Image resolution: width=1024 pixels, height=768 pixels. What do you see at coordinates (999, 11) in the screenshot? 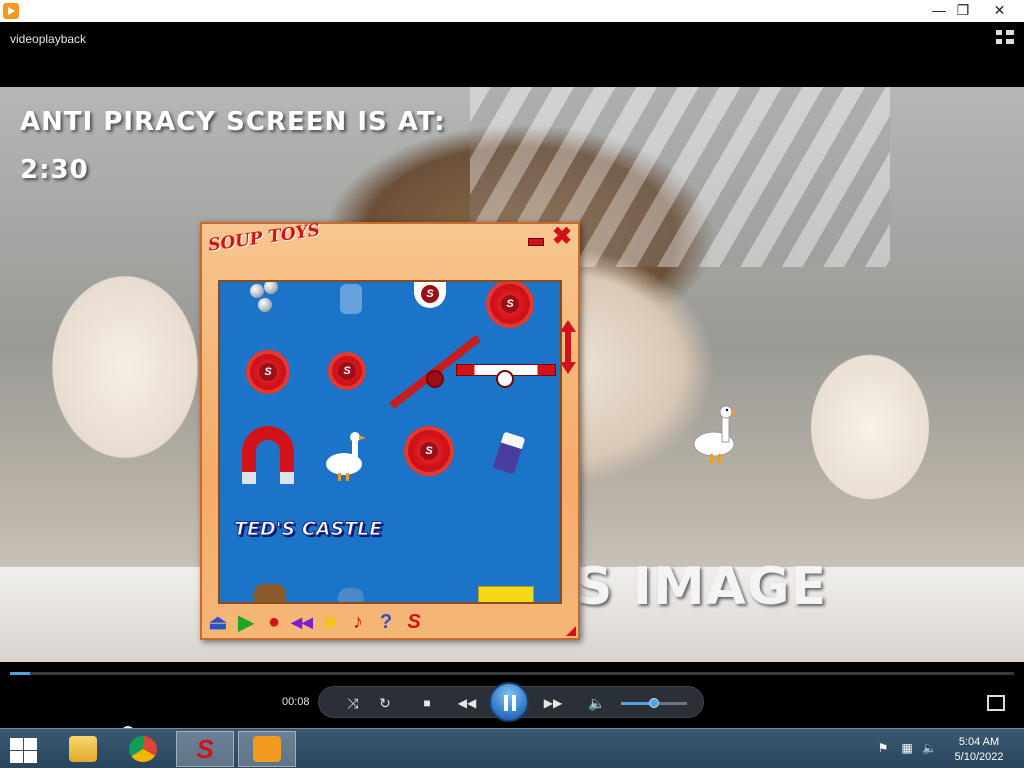
I see `close-button: ✕` at bounding box center [999, 11].